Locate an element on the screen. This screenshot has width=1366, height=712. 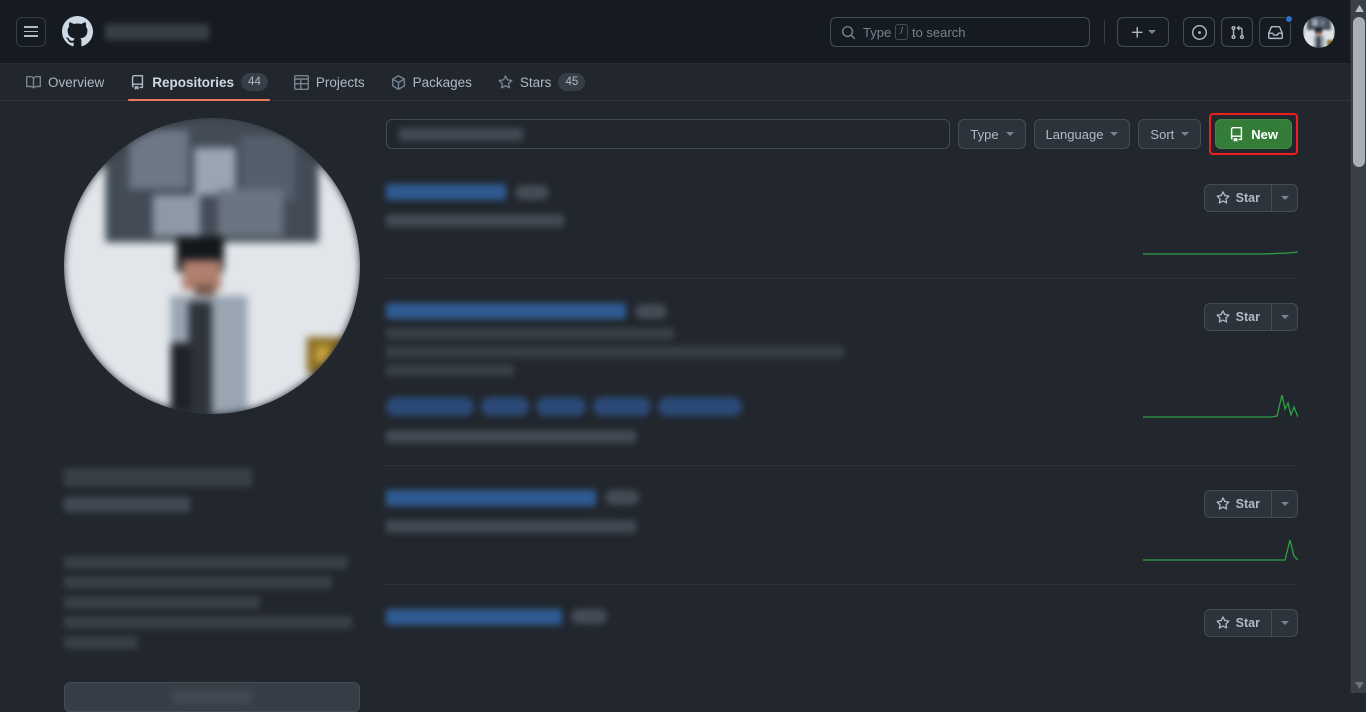
search-placeholder: Type / to search is located at coordinates (914, 32).